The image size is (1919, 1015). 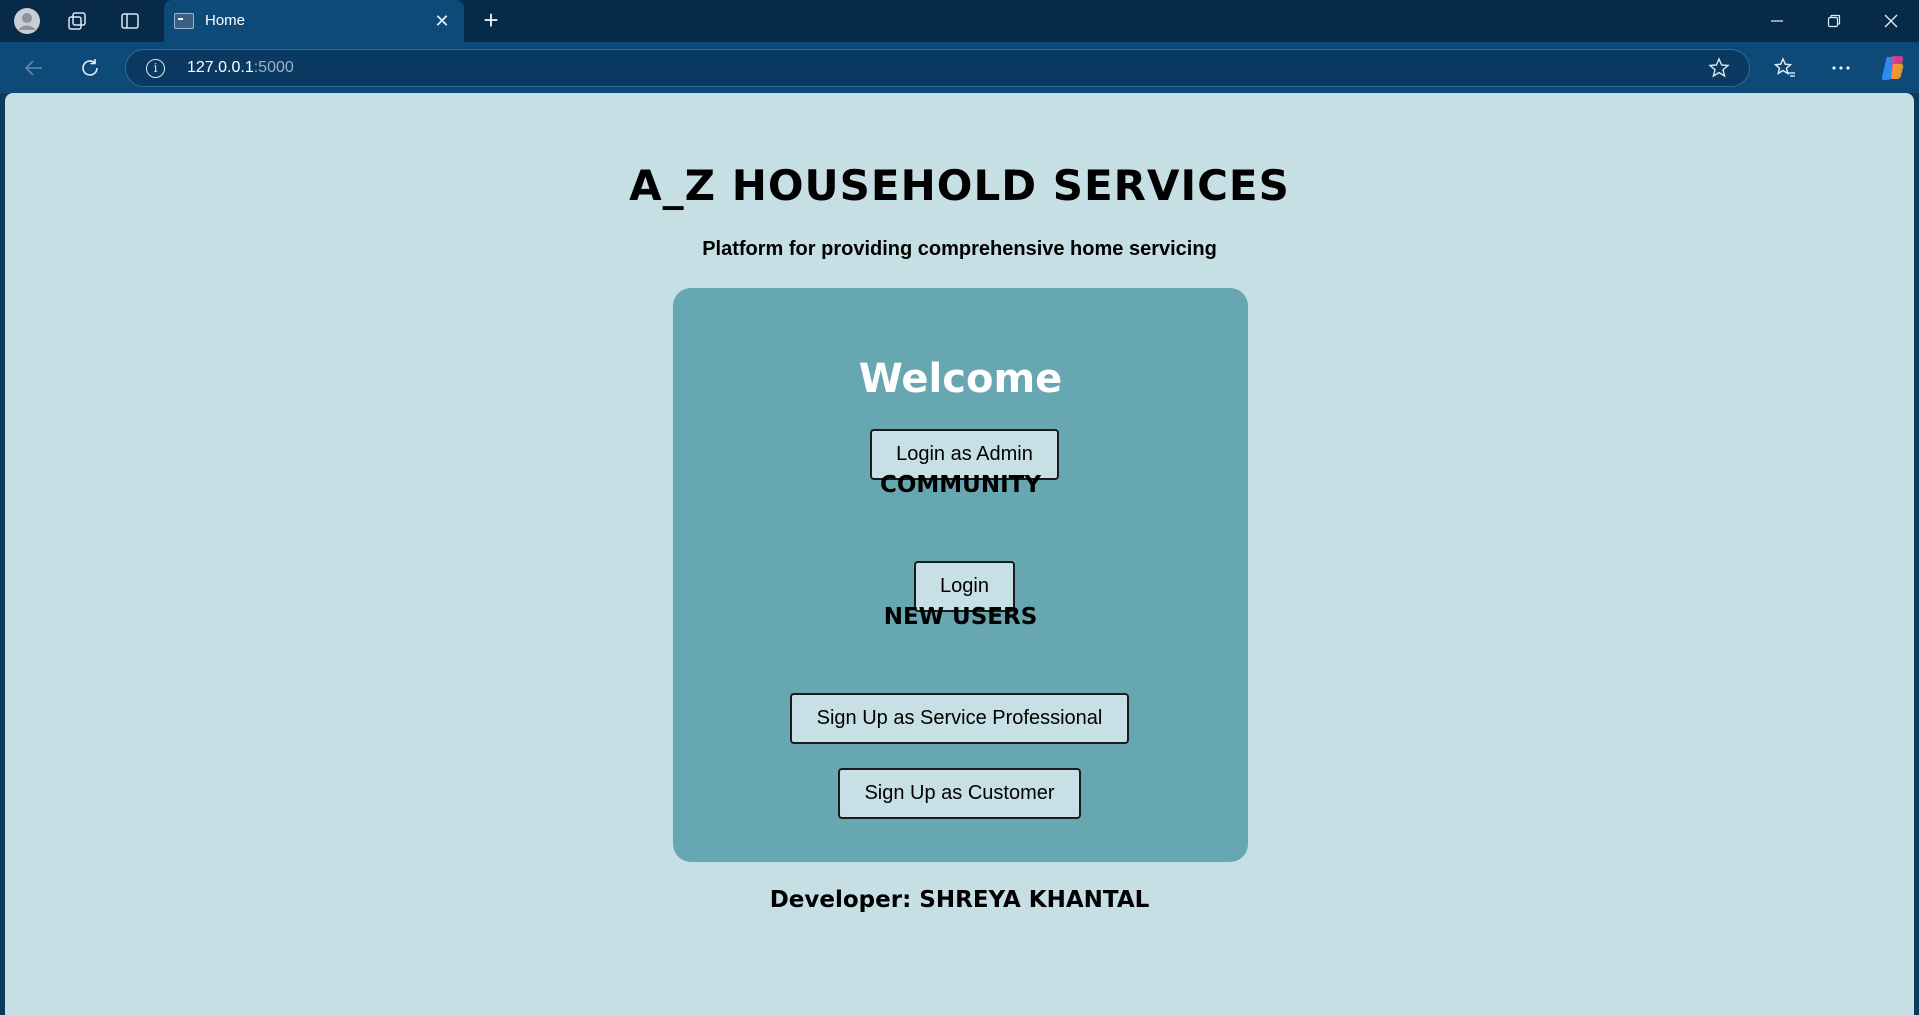 What do you see at coordinates (442, 21) in the screenshot?
I see `close-icon: ✕` at bounding box center [442, 21].